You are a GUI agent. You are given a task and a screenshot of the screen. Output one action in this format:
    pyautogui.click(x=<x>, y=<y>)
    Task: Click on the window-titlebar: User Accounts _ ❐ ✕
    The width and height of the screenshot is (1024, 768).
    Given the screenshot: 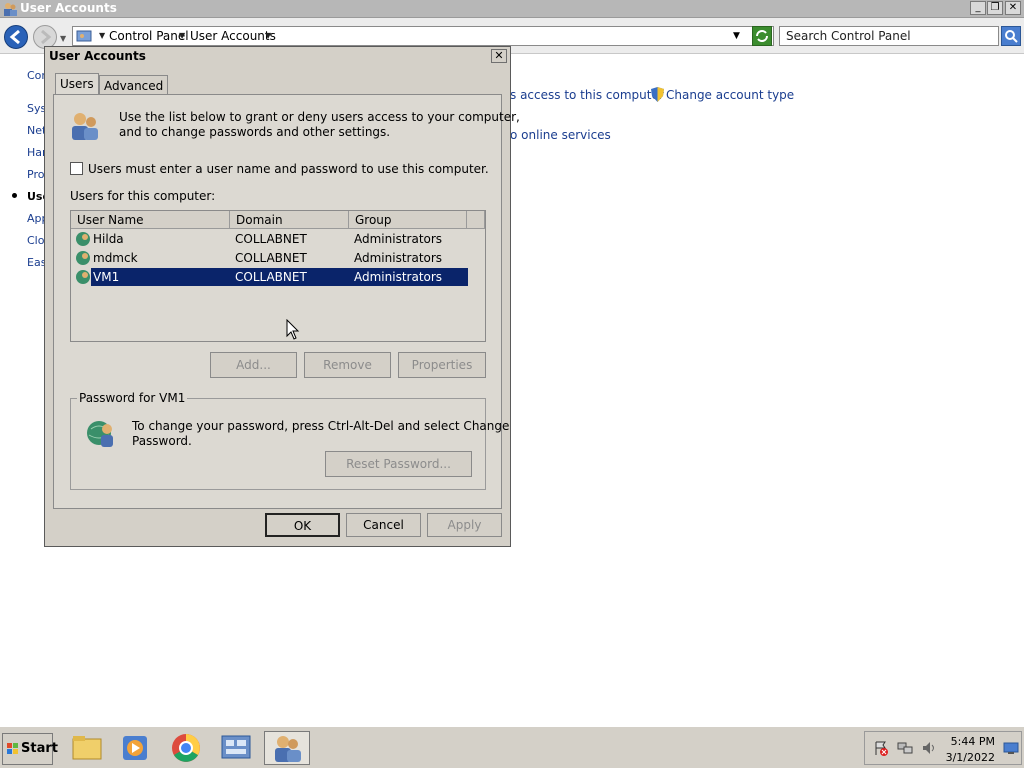 What is the action you would take?
    pyautogui.click(x=512, y=9)
    